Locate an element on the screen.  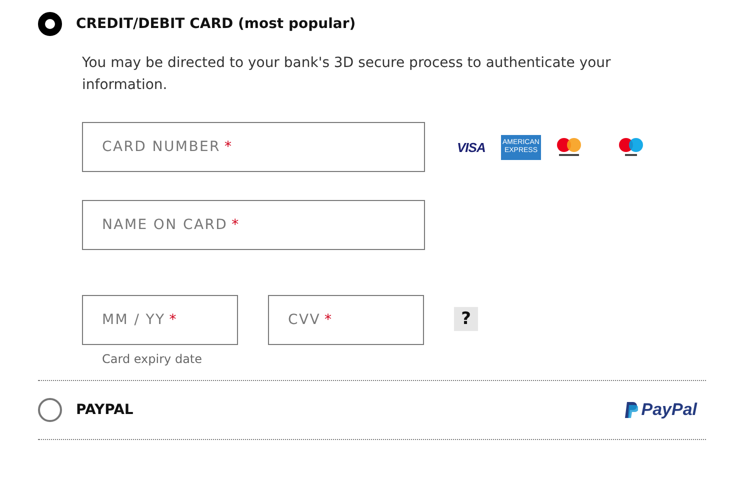
option-label: CREDIT/DEBIT CARD (most popular) is located at coordinates (216, 24).